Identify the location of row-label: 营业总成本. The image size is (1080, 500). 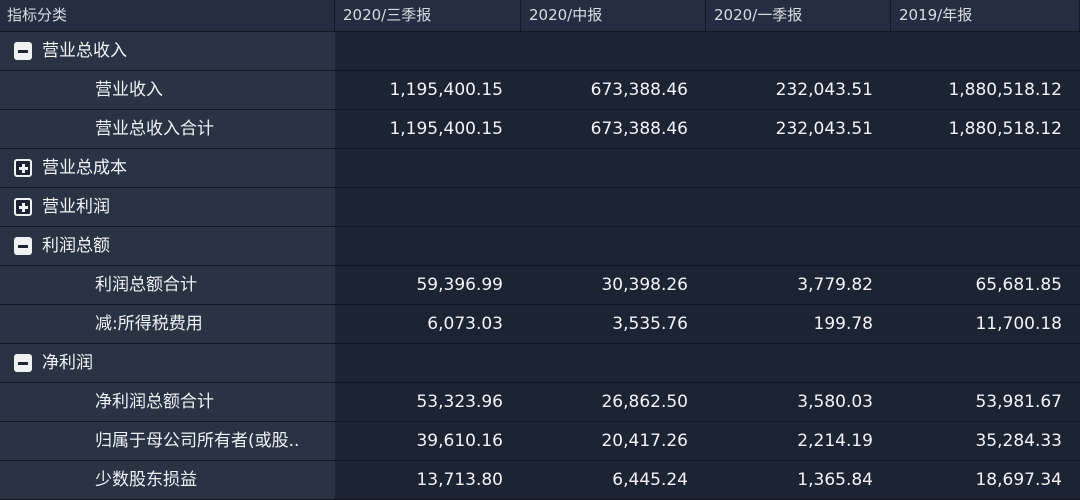
(84, 168).